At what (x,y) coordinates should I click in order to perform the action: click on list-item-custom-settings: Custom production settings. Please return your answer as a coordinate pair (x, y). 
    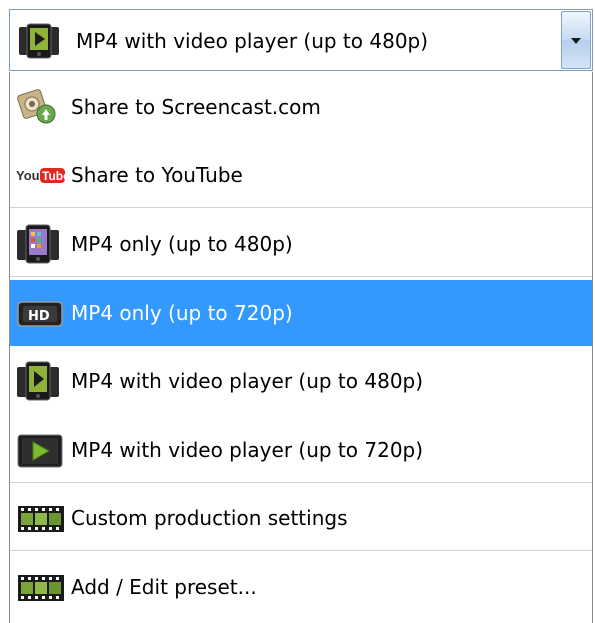
    Looking at the image, I should click on (301, 518).